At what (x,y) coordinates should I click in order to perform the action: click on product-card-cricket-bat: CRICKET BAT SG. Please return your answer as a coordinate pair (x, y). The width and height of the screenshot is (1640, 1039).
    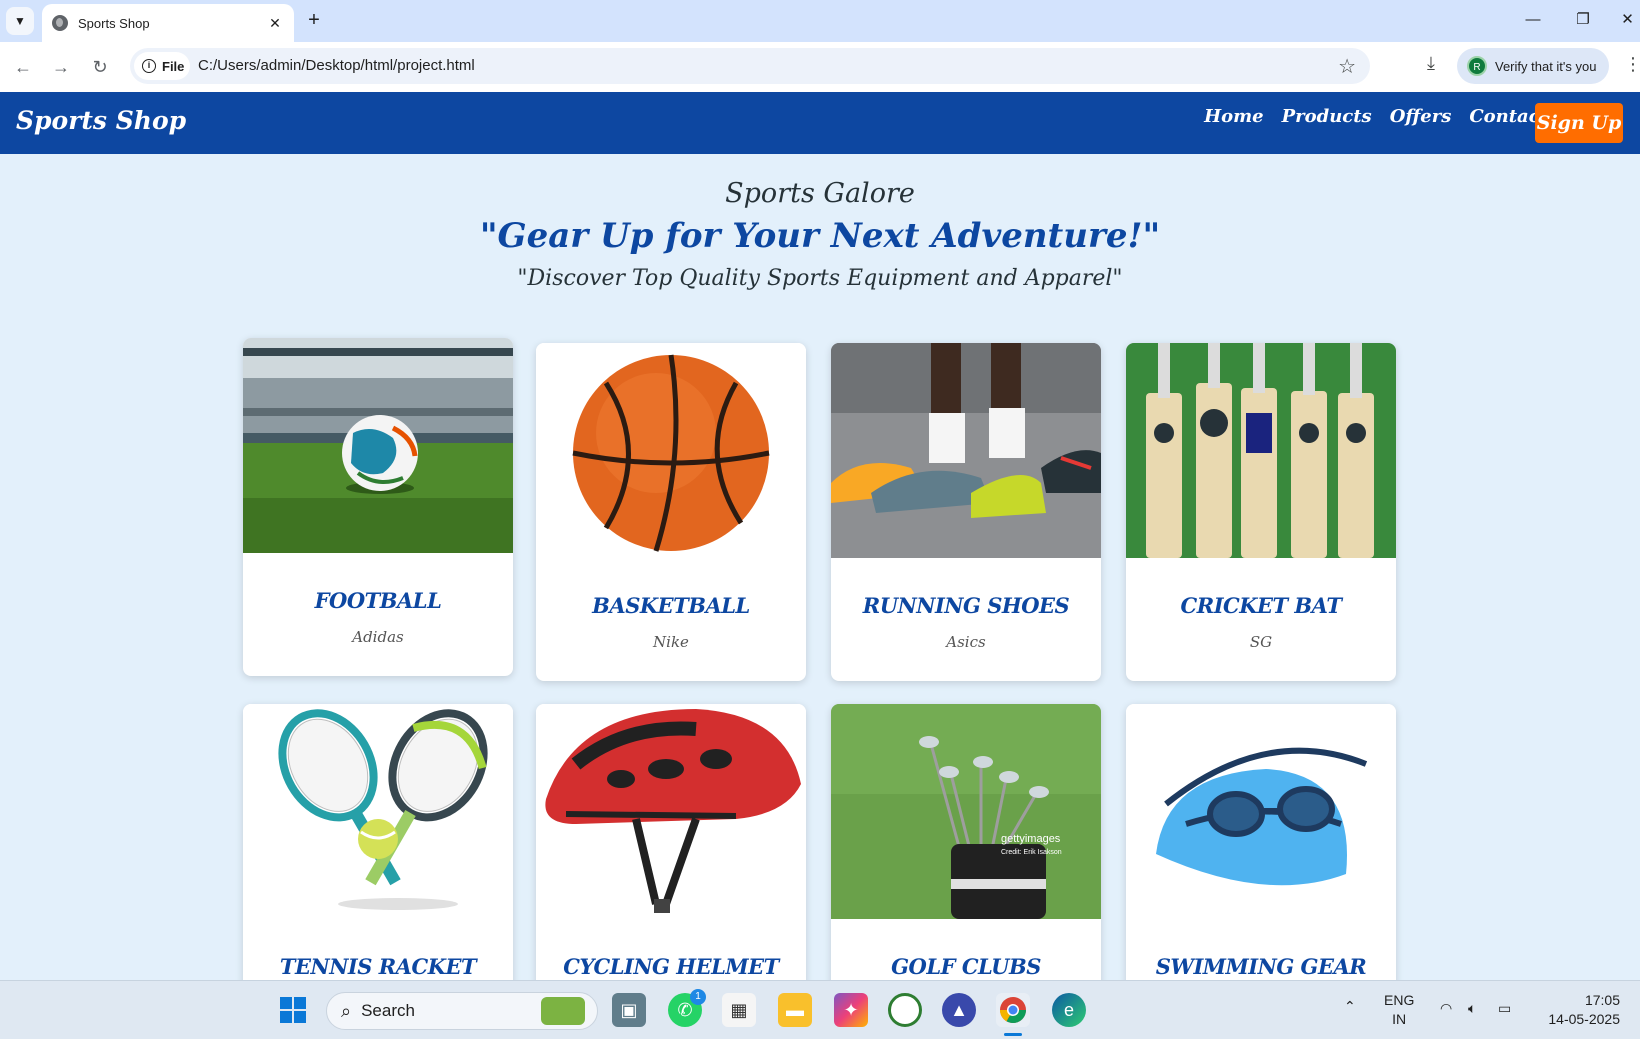
    Looking at the image, I should click on (1261, 512).